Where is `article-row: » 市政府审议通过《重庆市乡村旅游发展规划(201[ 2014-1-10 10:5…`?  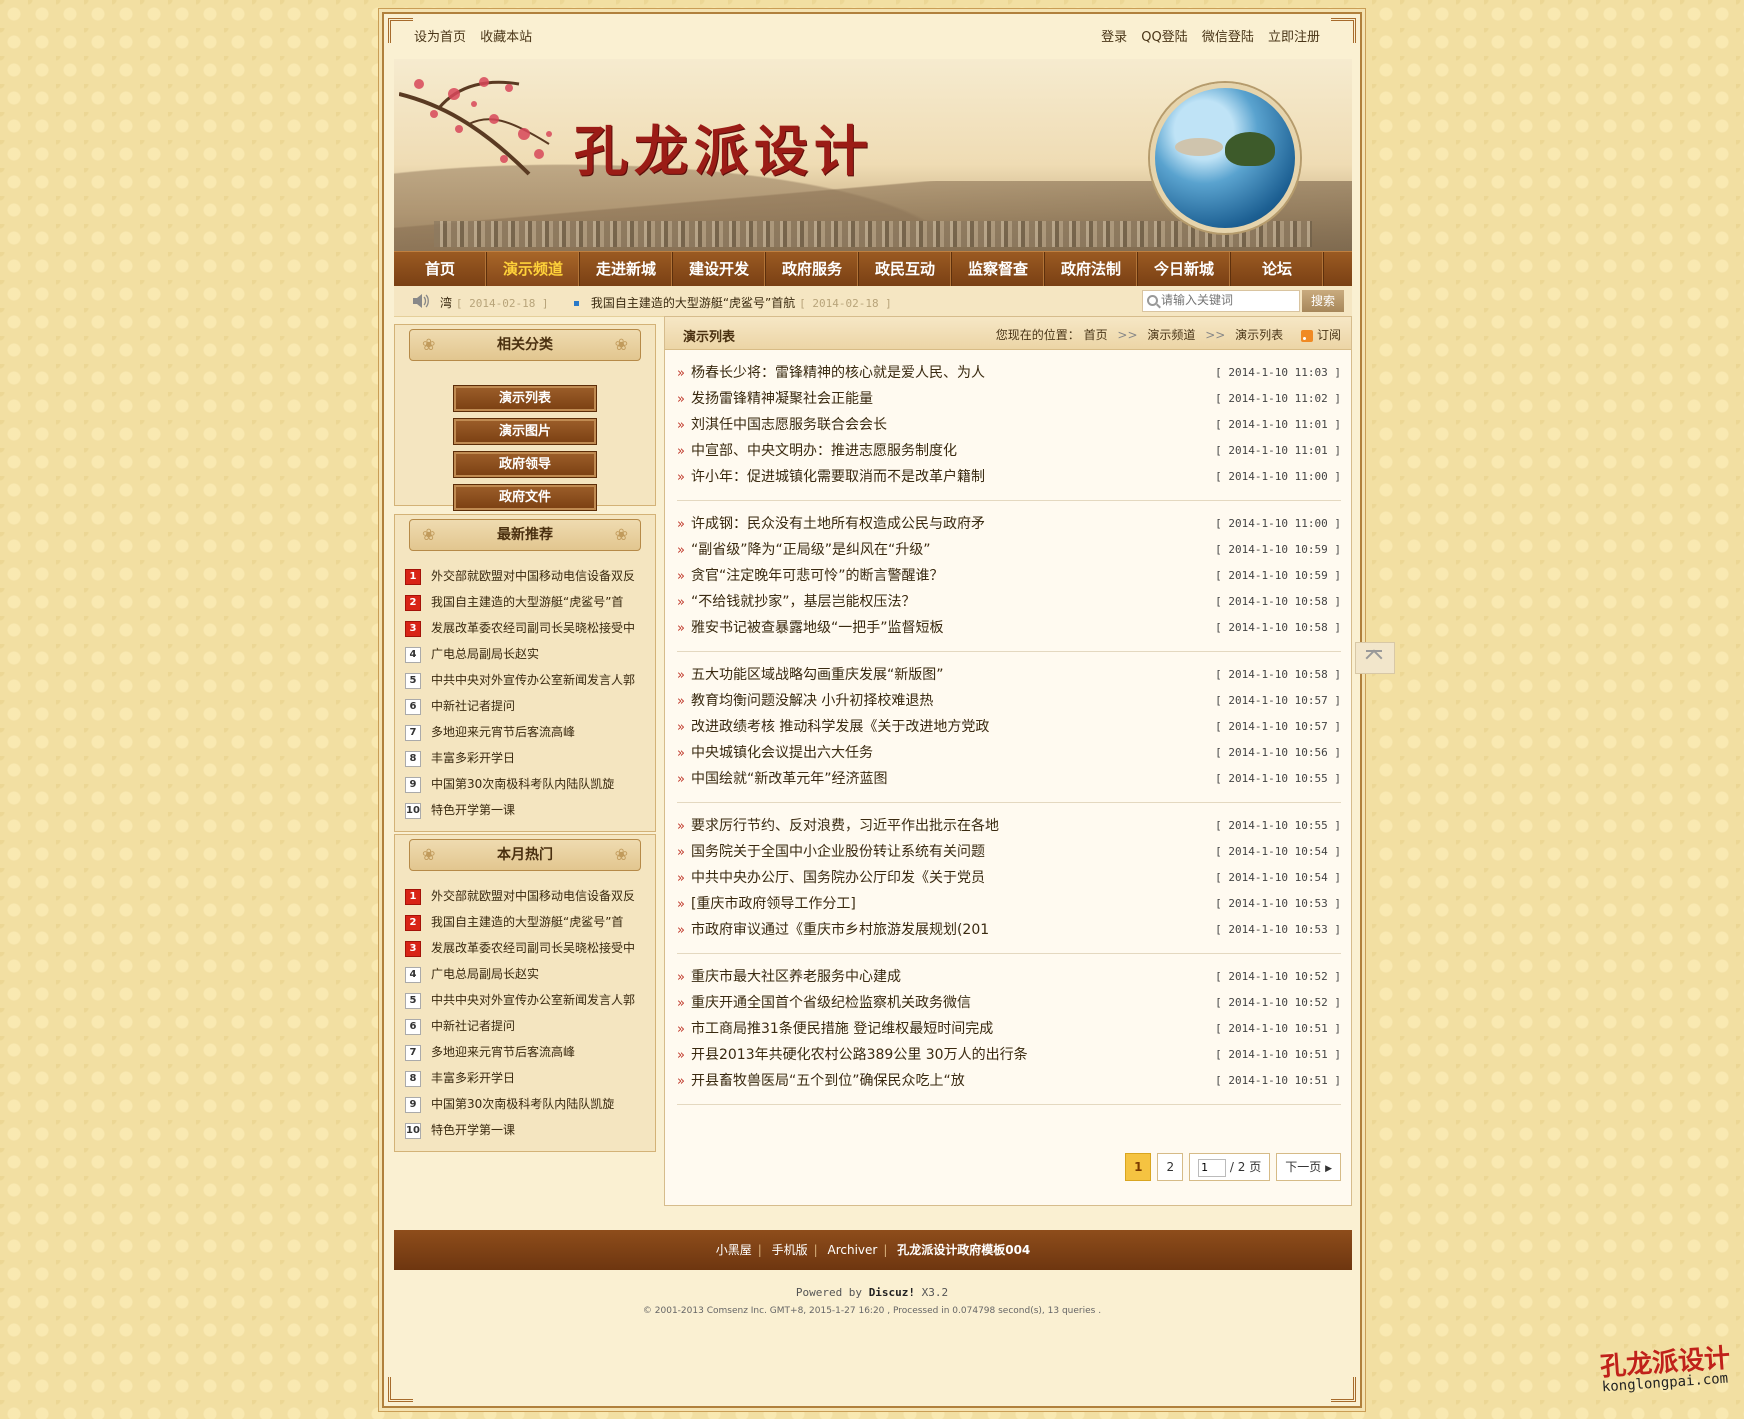 article-row: » 市政府审议通过《重庆市乡村旅游发展规划(201[ 2014-1-10 10:5… is located at coordinates (1009, 930).